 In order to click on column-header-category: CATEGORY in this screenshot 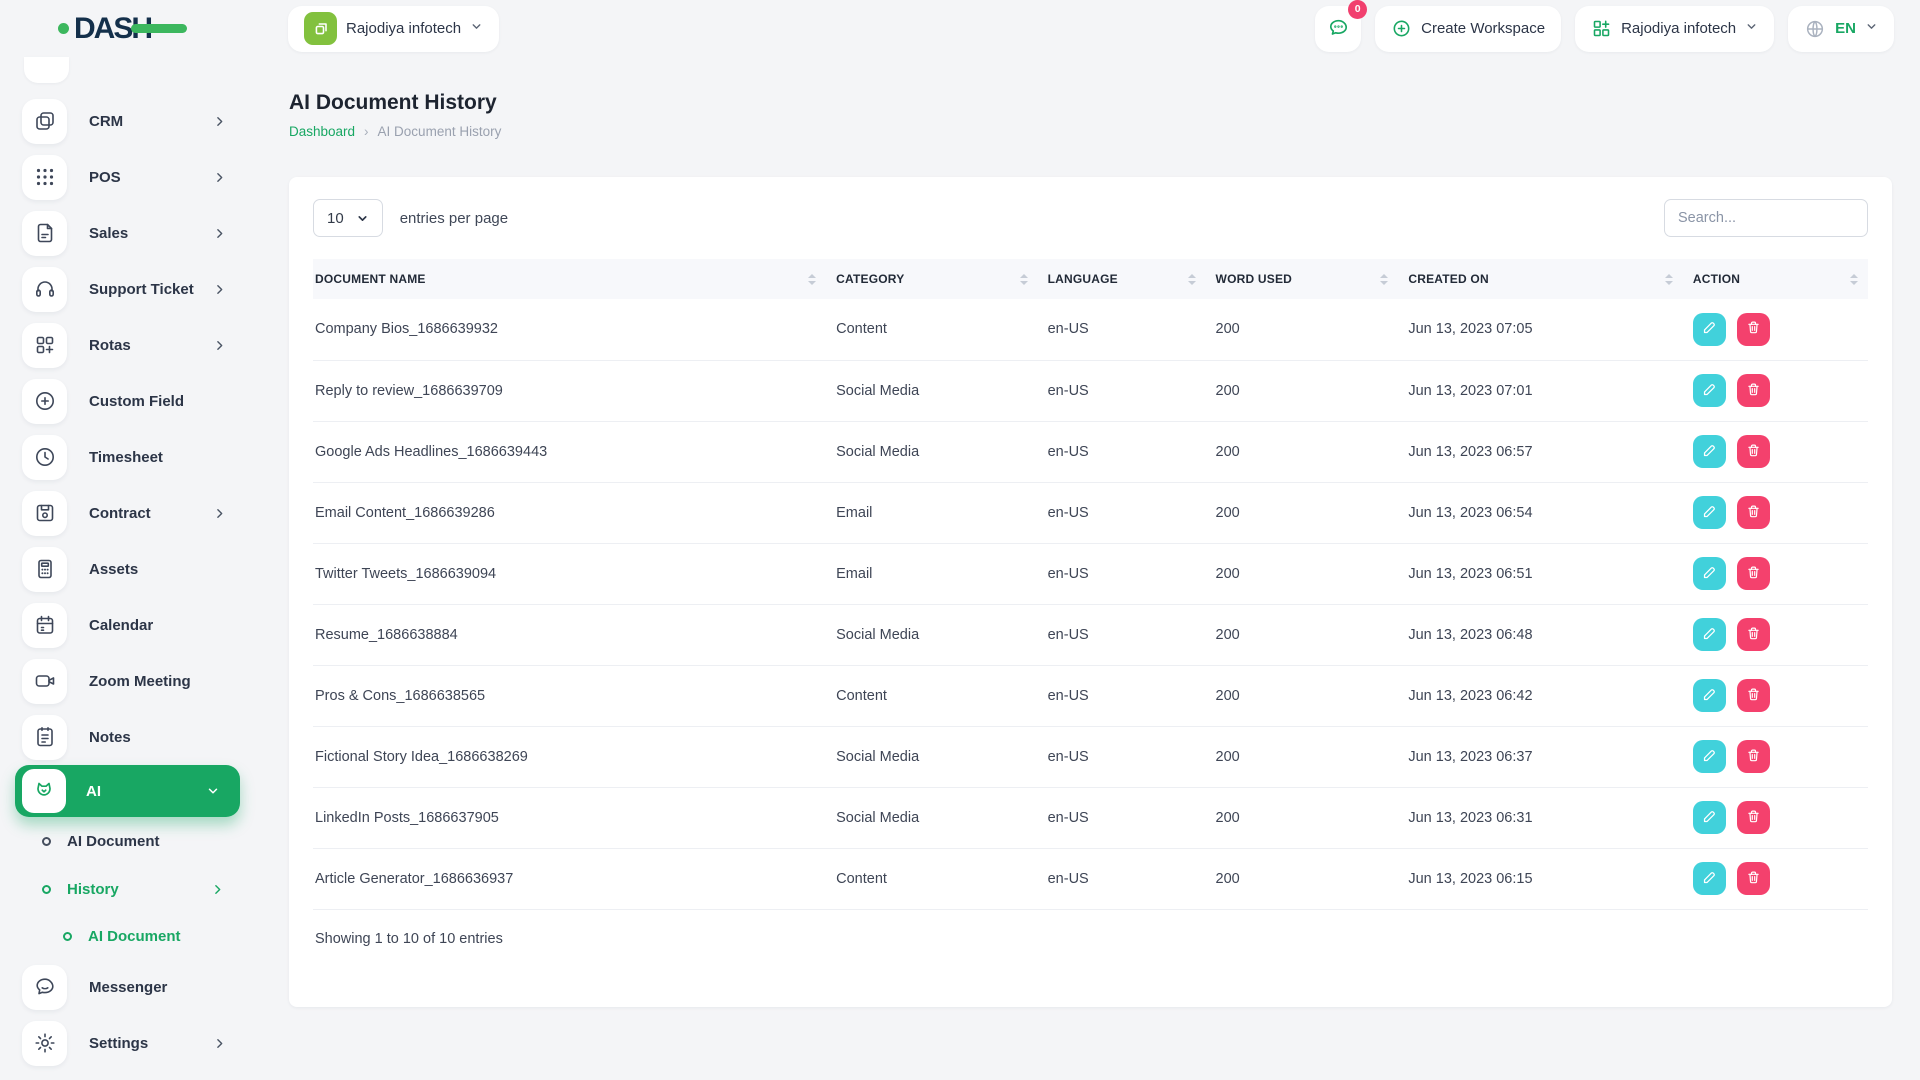, I will do `click(932, 279)`.